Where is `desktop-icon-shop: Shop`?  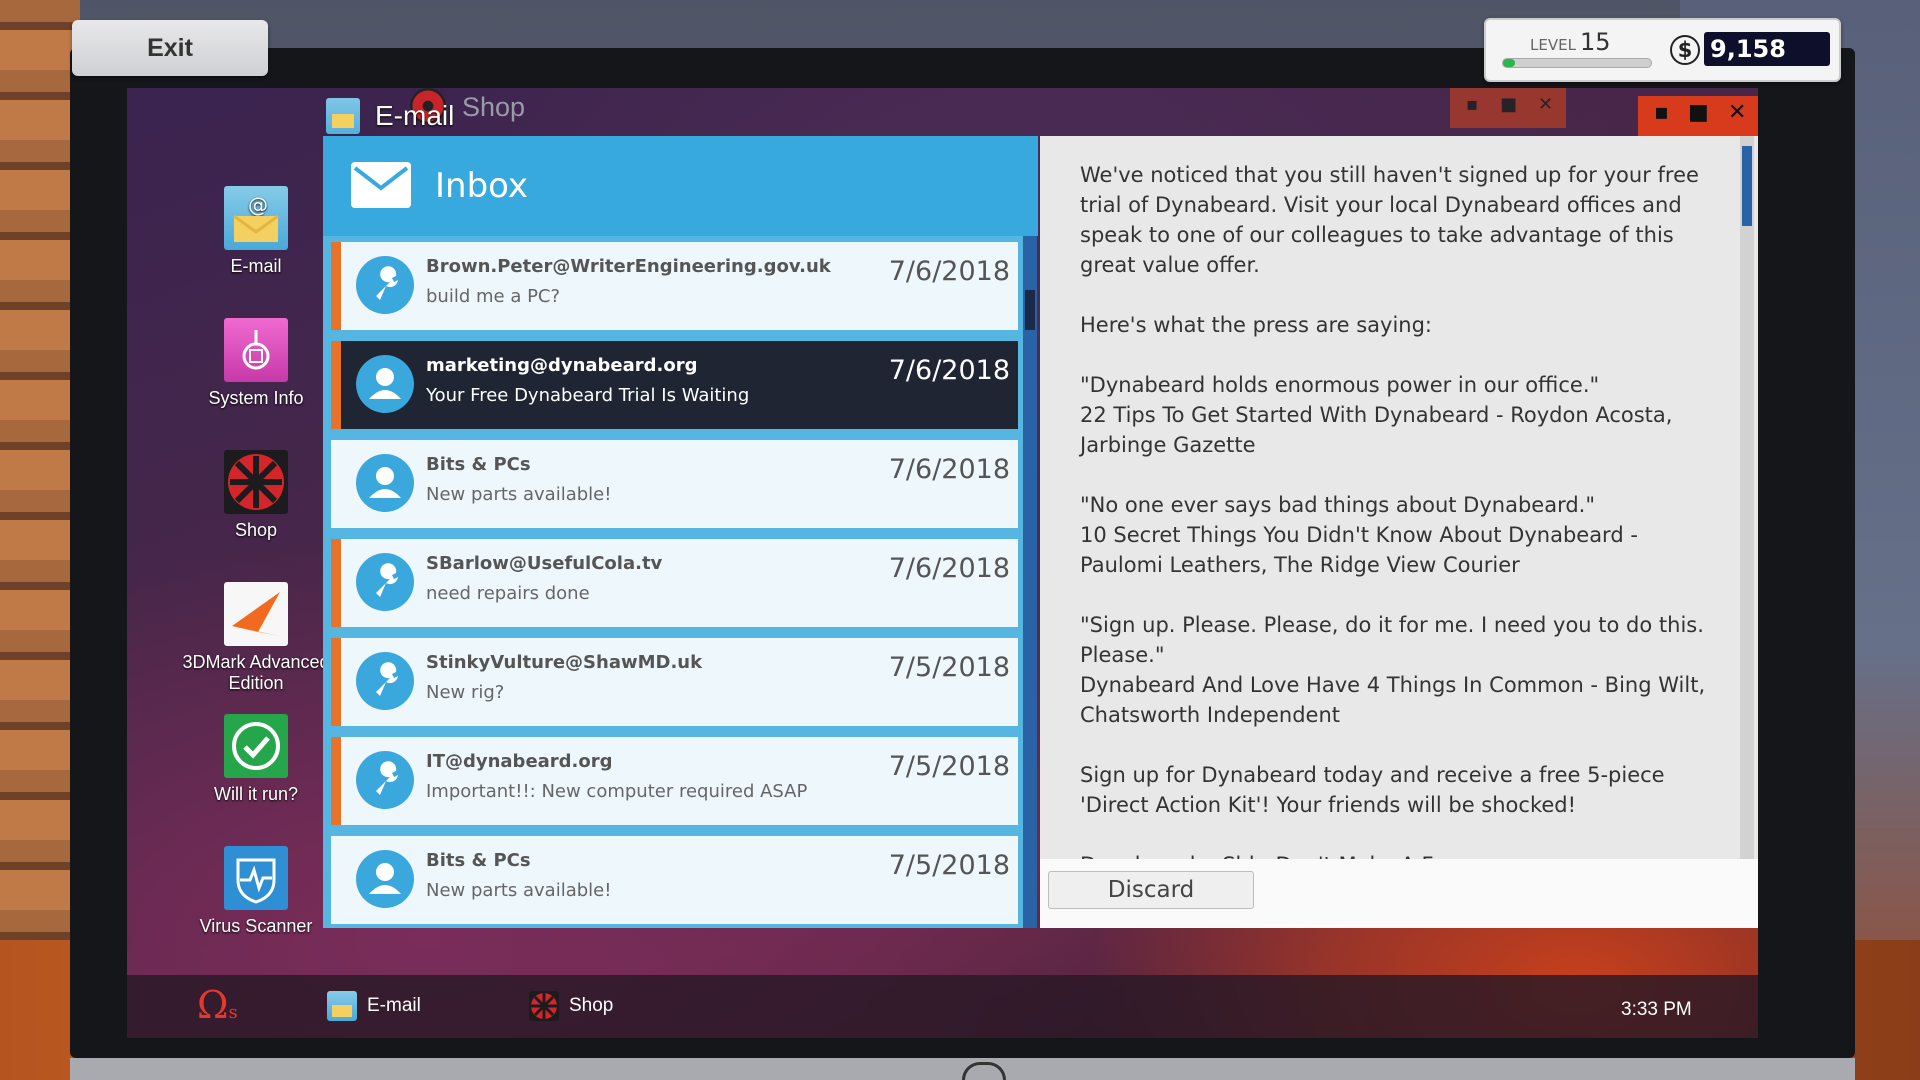 desktop-icon-shop: Shop is located at coordinates (256, 495).